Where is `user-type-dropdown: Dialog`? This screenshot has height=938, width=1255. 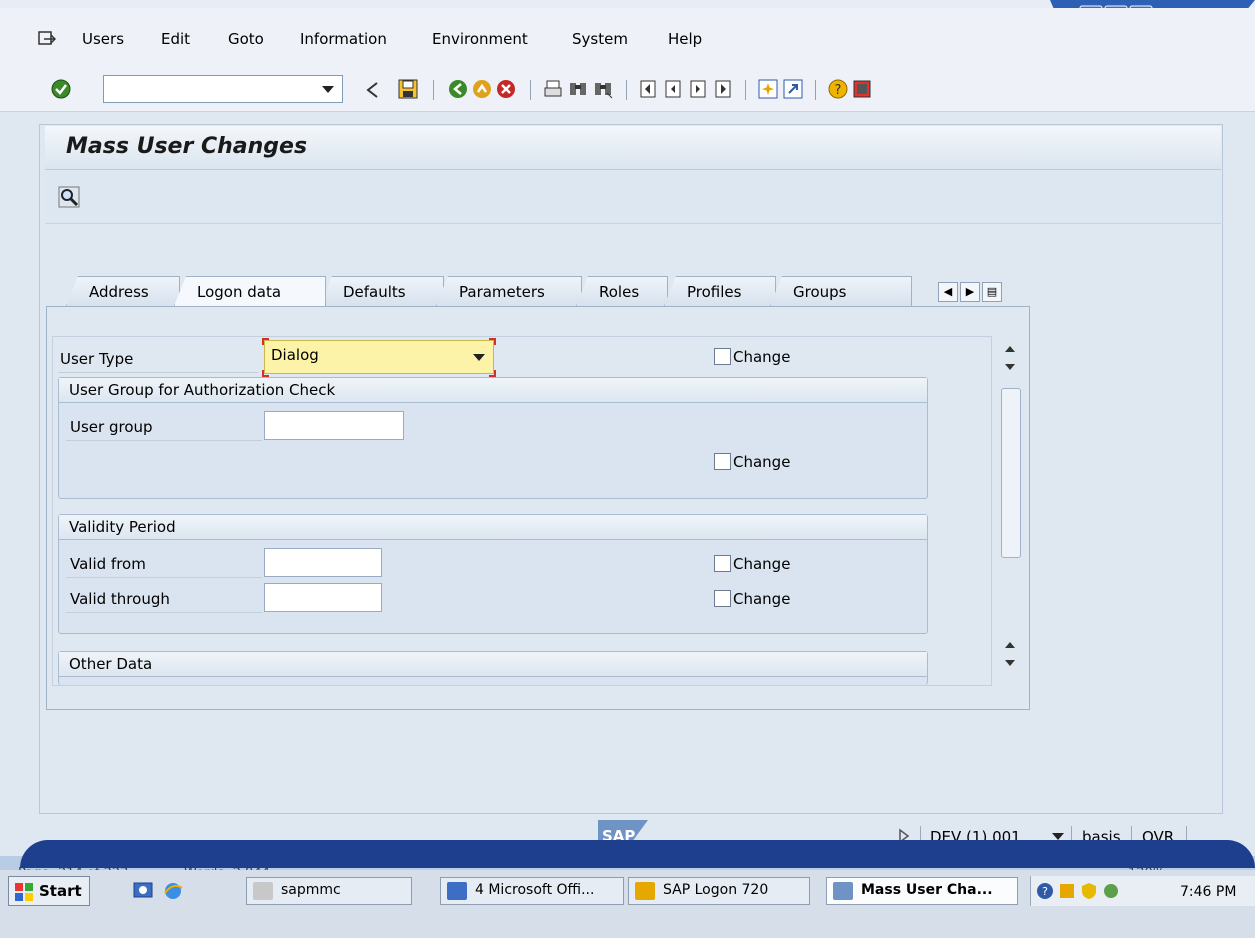
user-type-dropdown: Dialog is located at coordinates (379, 357).